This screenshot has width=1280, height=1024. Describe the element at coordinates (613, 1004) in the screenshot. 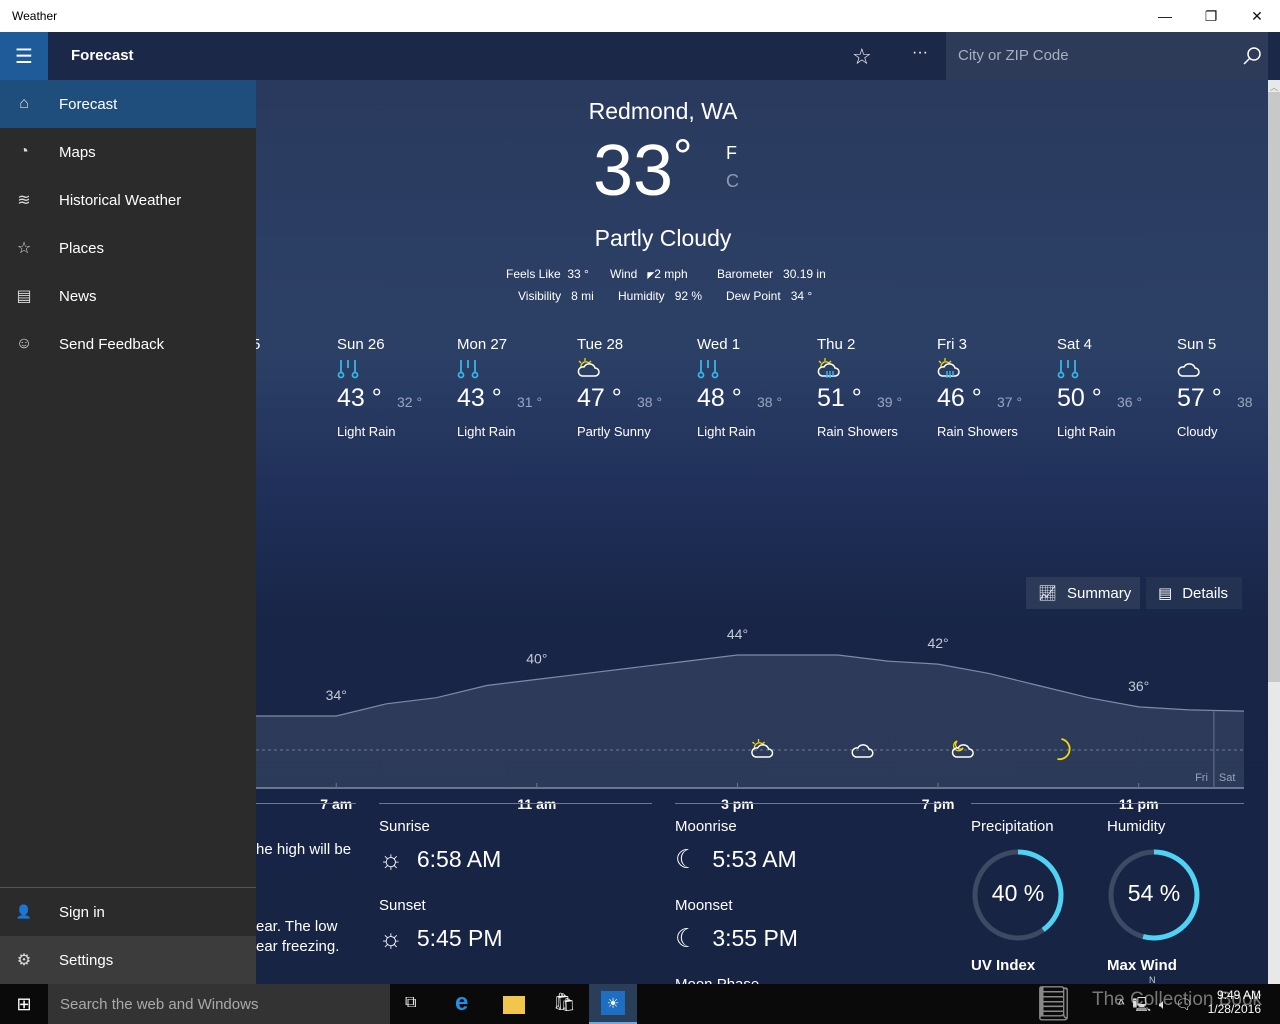

I see `weather-app-icon: ☀` at that location.